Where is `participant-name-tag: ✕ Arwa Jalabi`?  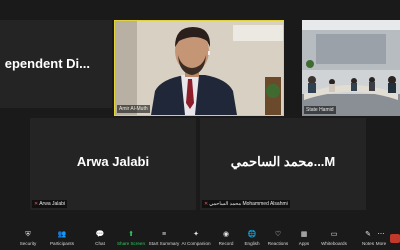
participant-name-tag: ✕ Arwa Jalabi is located at coordinates (50, 204).